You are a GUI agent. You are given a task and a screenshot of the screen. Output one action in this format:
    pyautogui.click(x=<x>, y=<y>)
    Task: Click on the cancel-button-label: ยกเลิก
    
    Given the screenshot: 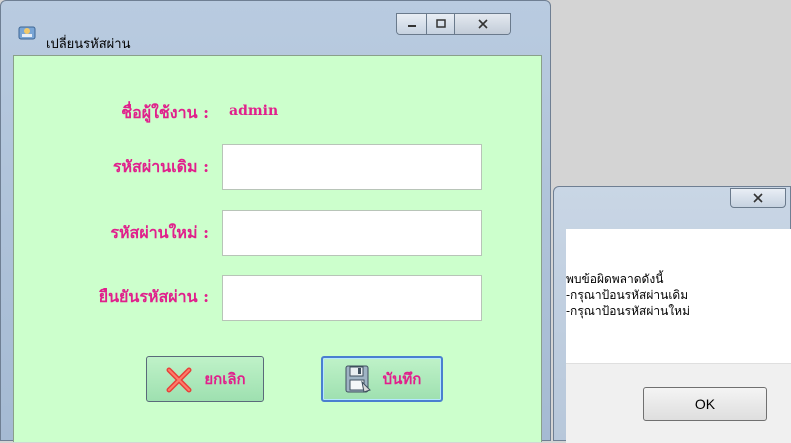 What is the action you would take?
    pyautogui.click(x=225, y=379)
    